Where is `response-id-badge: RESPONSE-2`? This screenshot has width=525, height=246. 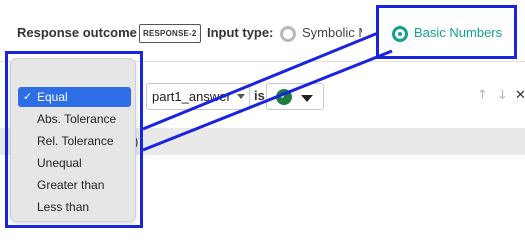 response-id-badge: RESPONSE-2 is located at coordinates (170, 33).